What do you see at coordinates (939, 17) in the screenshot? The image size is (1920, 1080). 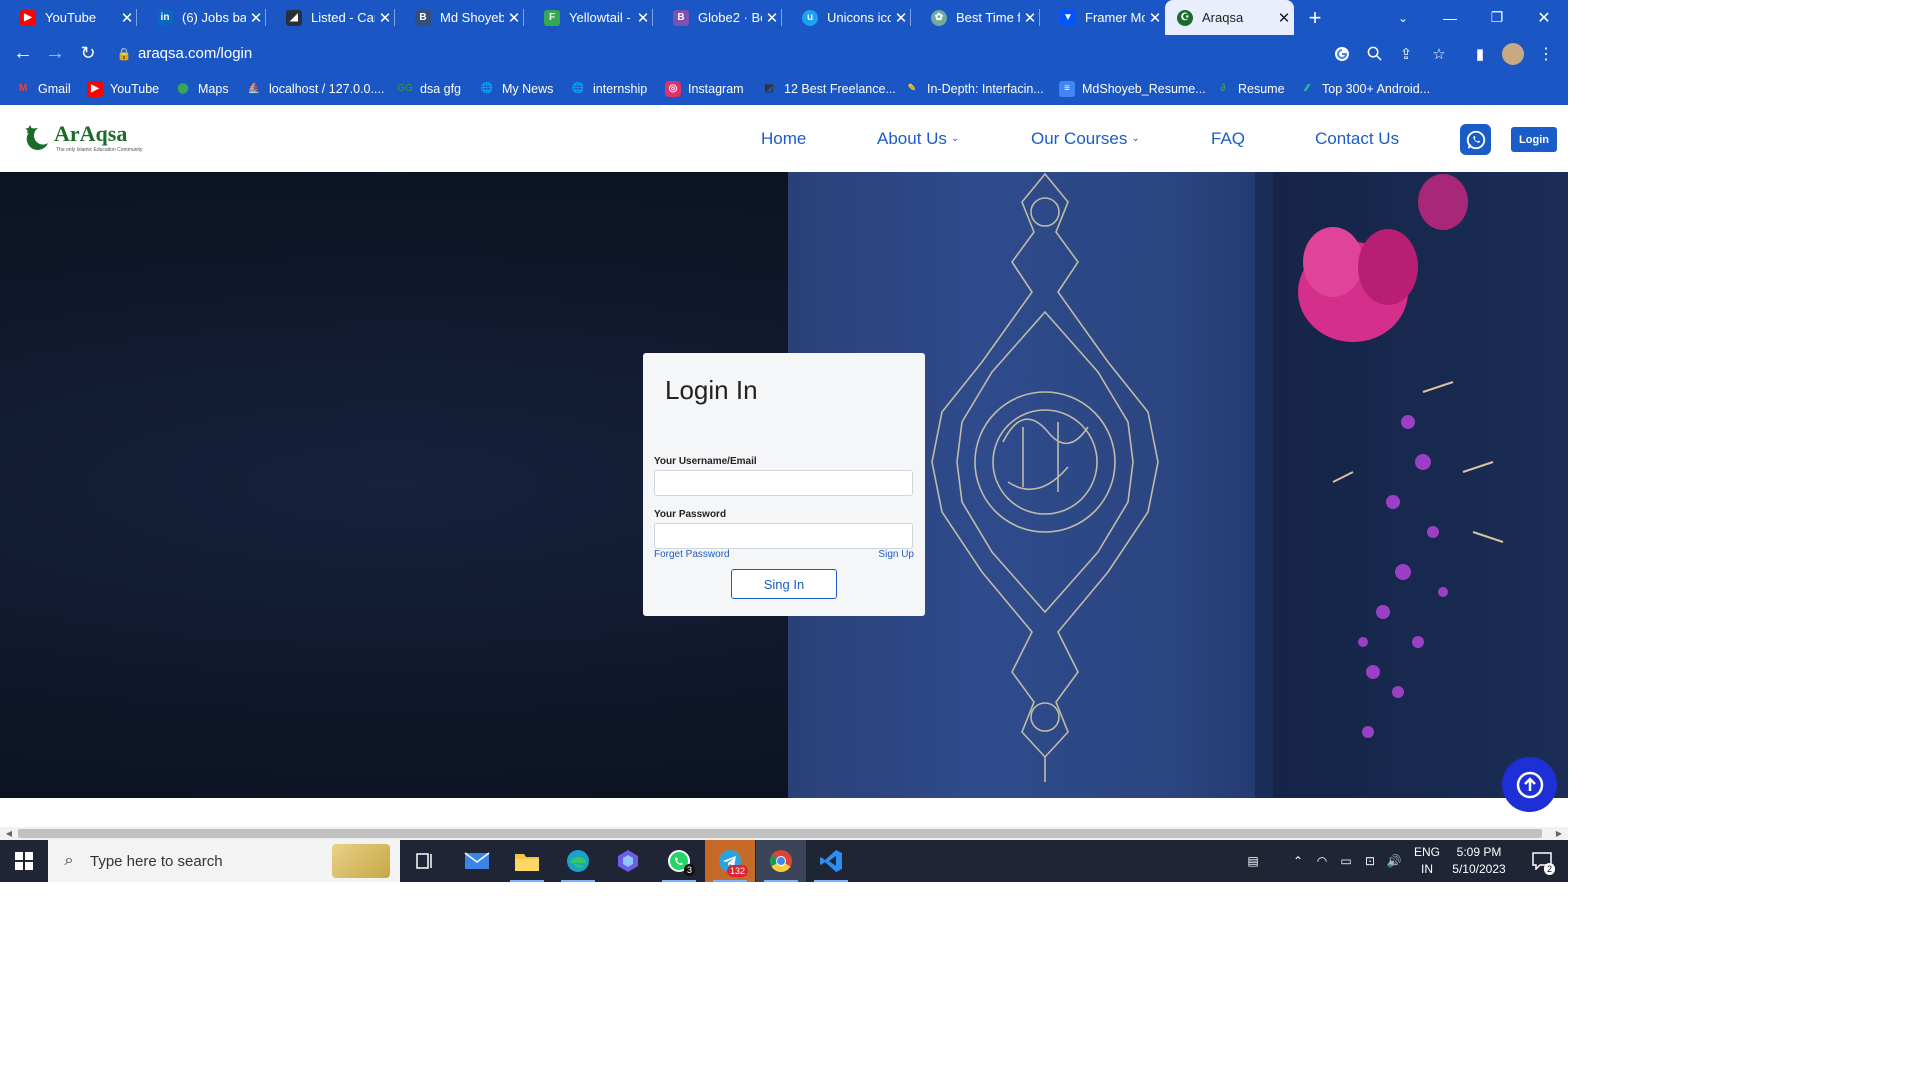 I see `chatgpt-icon: ✿` at bounding box center [939, 17].